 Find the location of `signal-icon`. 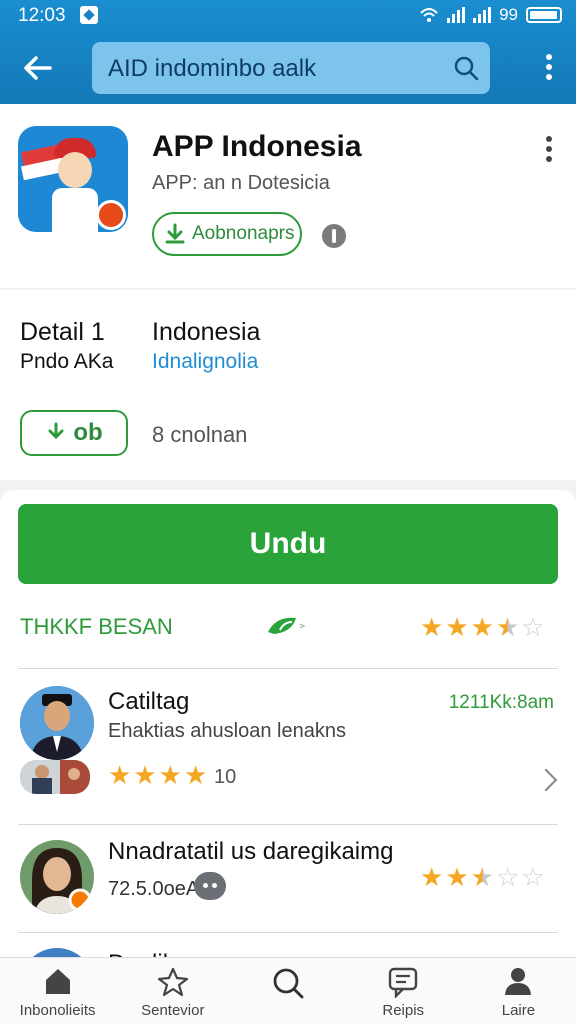

signal-icon is located at coordinates (456, 15).